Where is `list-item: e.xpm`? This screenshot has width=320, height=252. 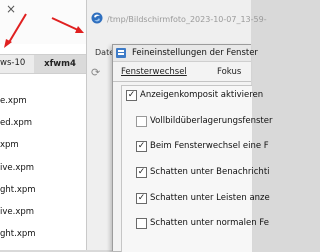 list-item: e.xpm is located at coordinates (13, 101).